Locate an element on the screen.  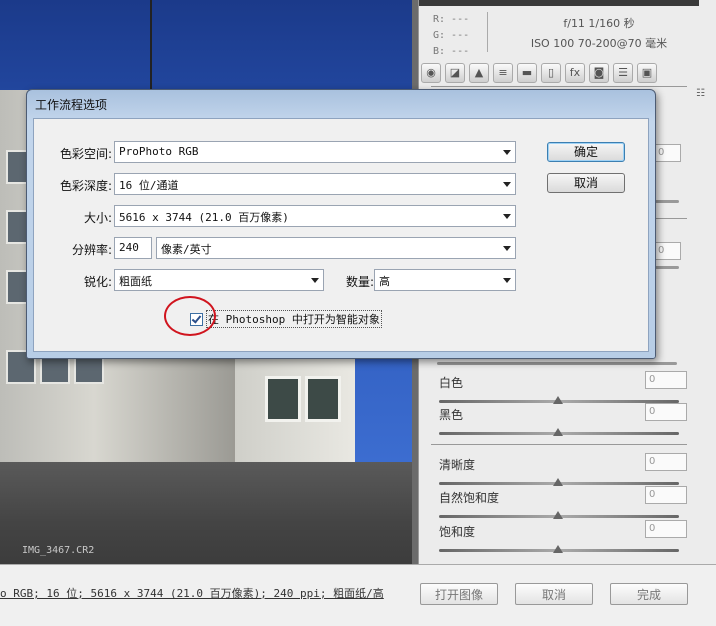
fx-icon: fx is located at coordinates (575, 73).